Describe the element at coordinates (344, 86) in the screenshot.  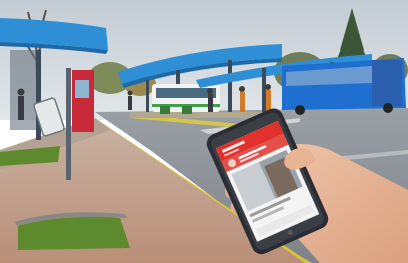
I see `blue-bus` at that location.